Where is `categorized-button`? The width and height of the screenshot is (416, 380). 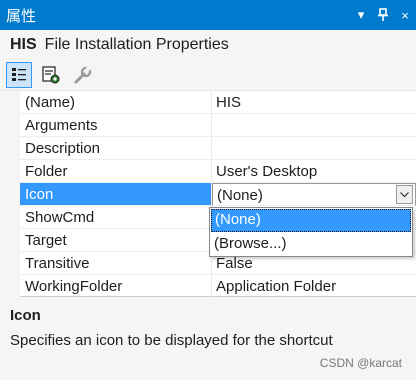 categorized-button is located at coordinates (19, 75).